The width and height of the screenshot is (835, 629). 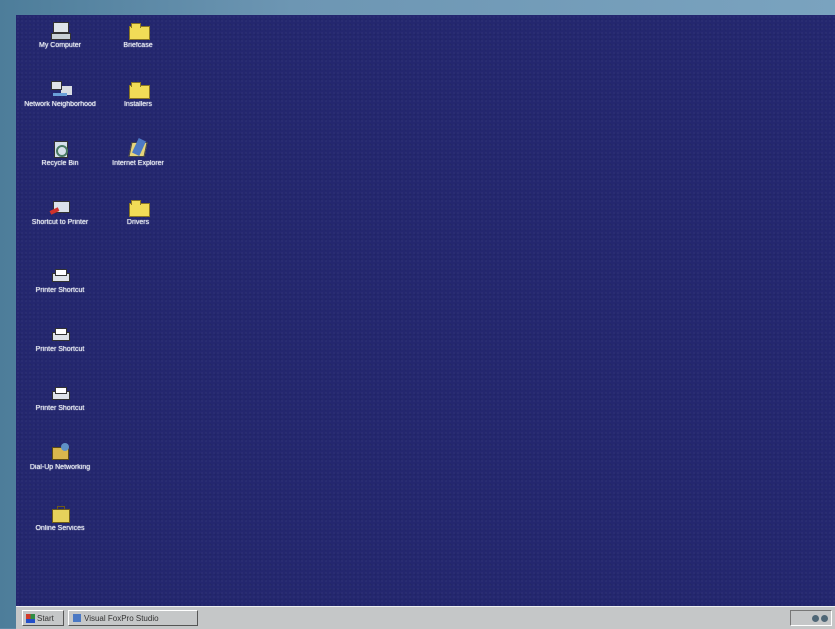 What do you see at coordinates (59, 45) in the screenshot?
I see `desktop-icon-label: My Computer` at bounding box center [59, 45].